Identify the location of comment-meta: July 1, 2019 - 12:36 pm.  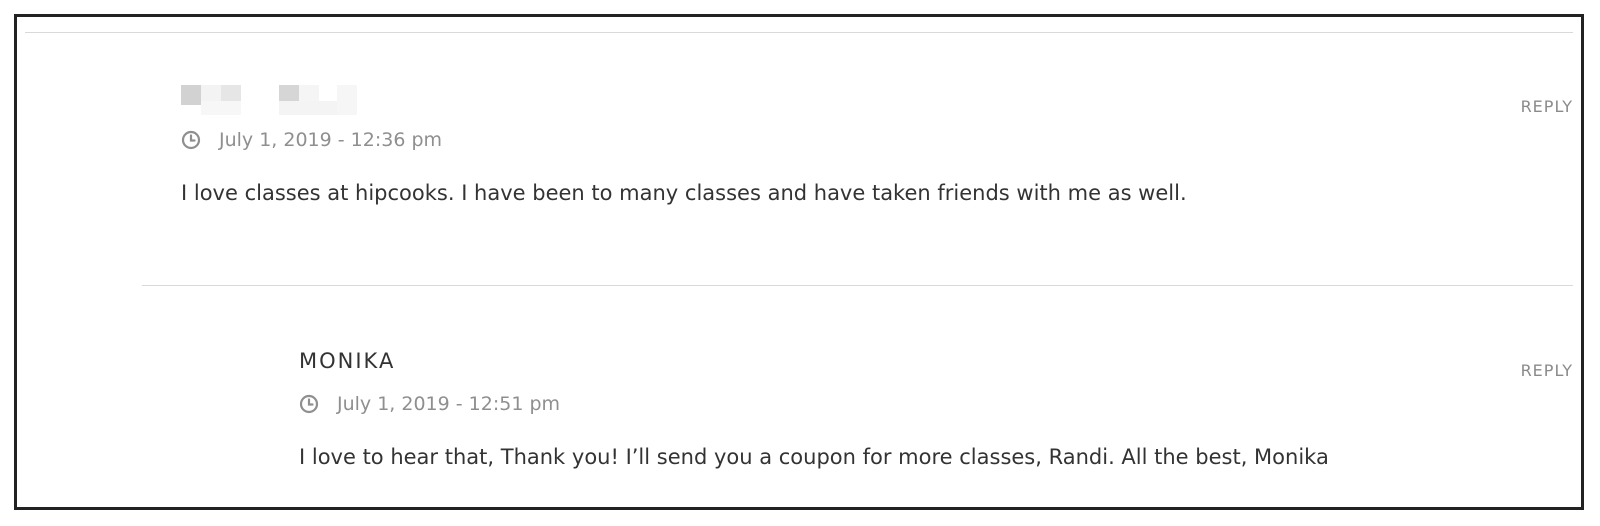
(877, 140).